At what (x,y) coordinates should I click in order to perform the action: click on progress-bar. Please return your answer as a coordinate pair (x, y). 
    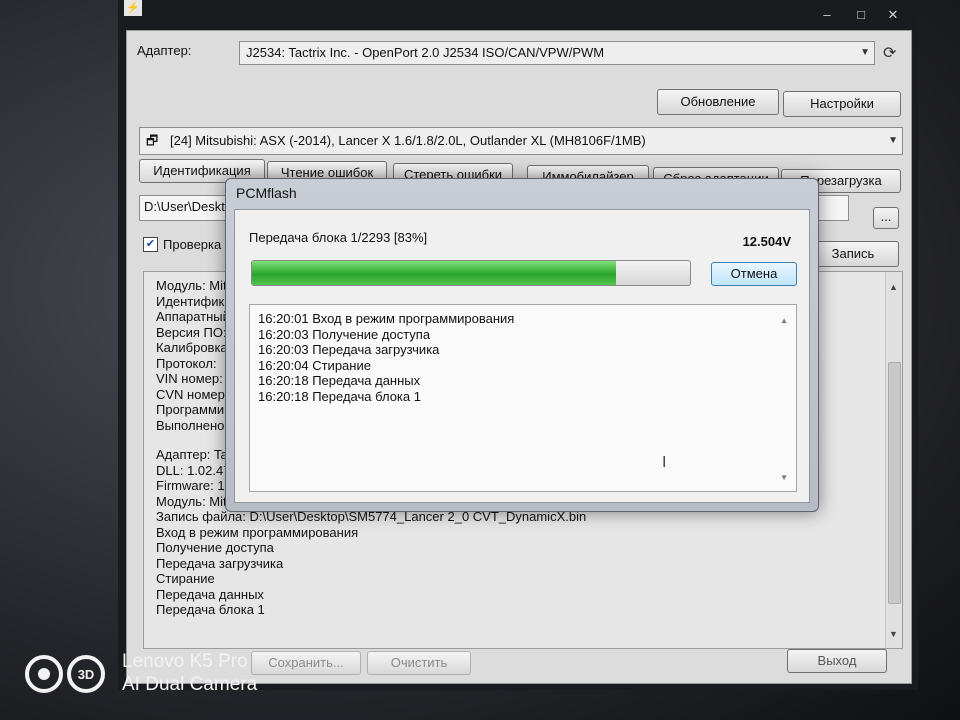
    Looking at the image, I should click on (471, 273).